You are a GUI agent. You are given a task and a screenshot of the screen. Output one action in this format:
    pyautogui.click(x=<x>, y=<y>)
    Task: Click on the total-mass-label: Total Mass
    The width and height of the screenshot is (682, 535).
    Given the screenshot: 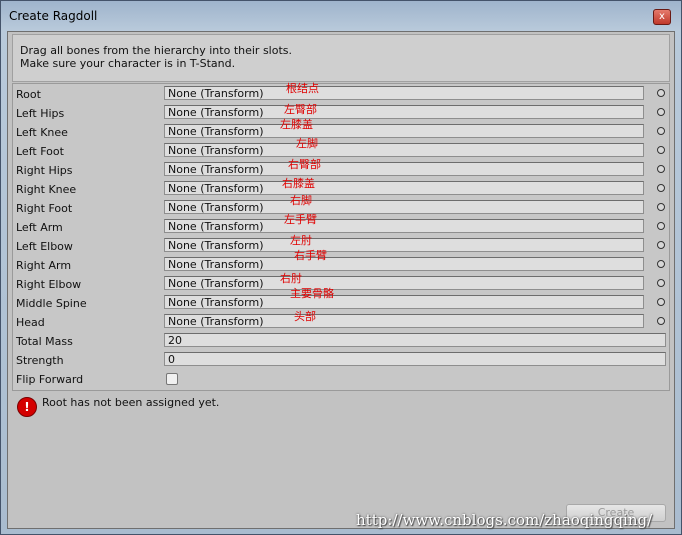 What is the action you would take?
    pyautogui.click(x=44, y=341)
    